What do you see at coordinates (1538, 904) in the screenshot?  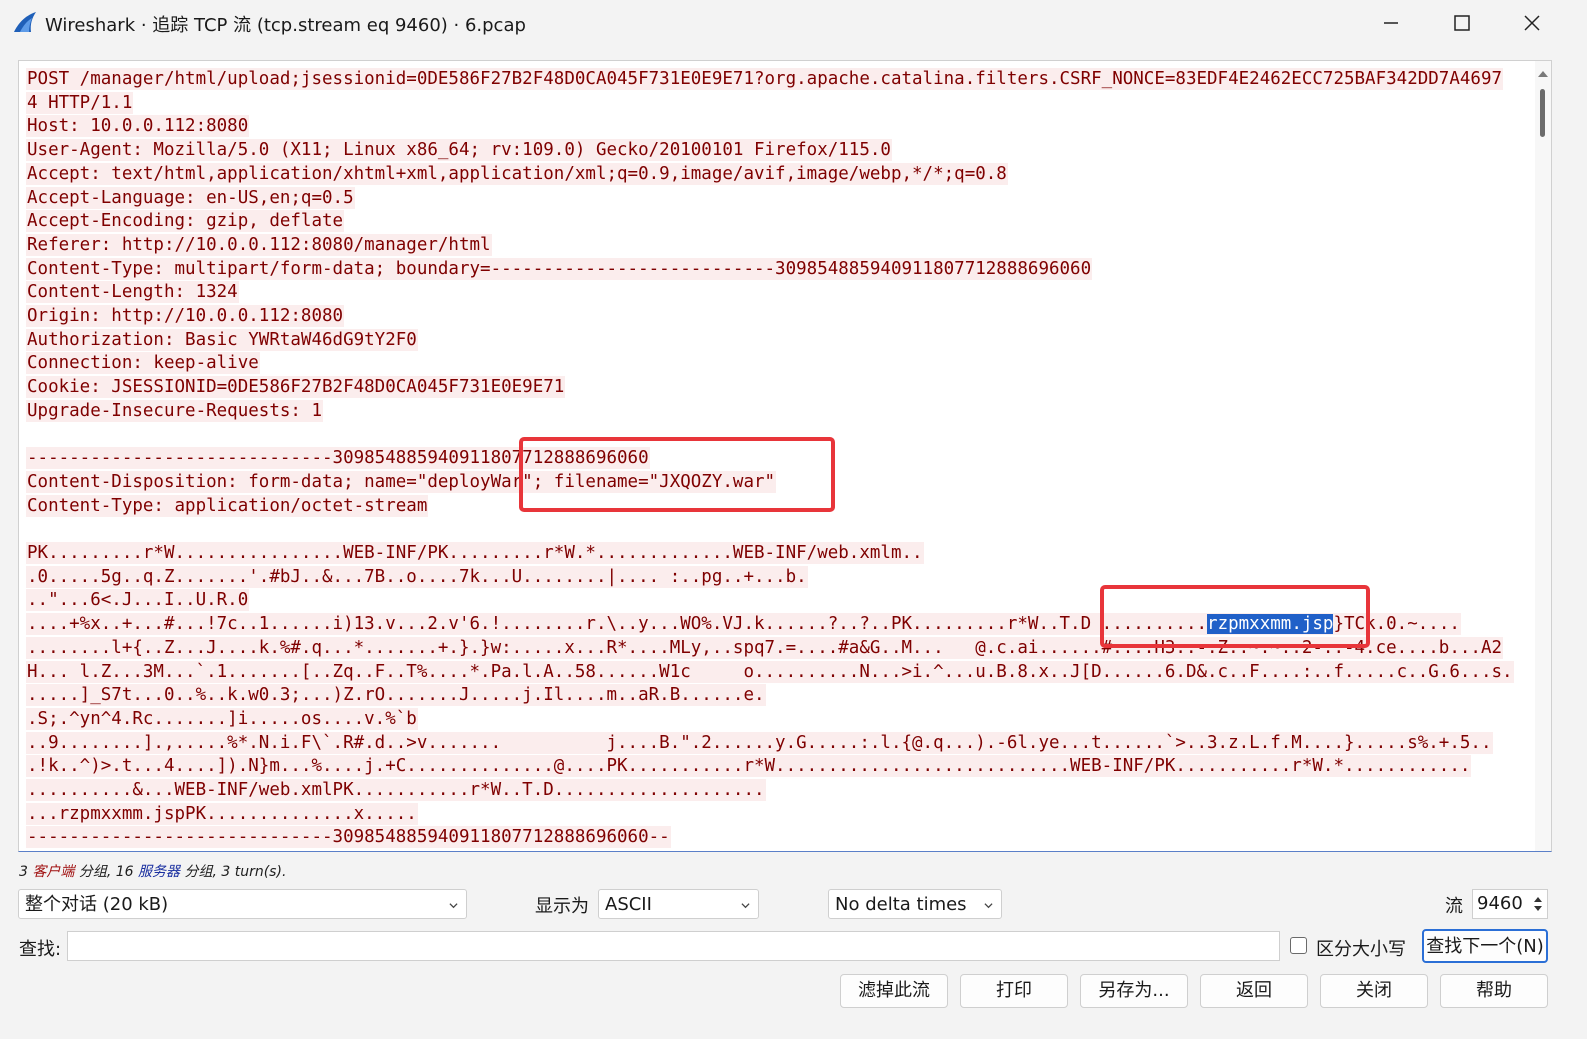 I see `spin-arrows-icon` at bounding box center [1538, 904].